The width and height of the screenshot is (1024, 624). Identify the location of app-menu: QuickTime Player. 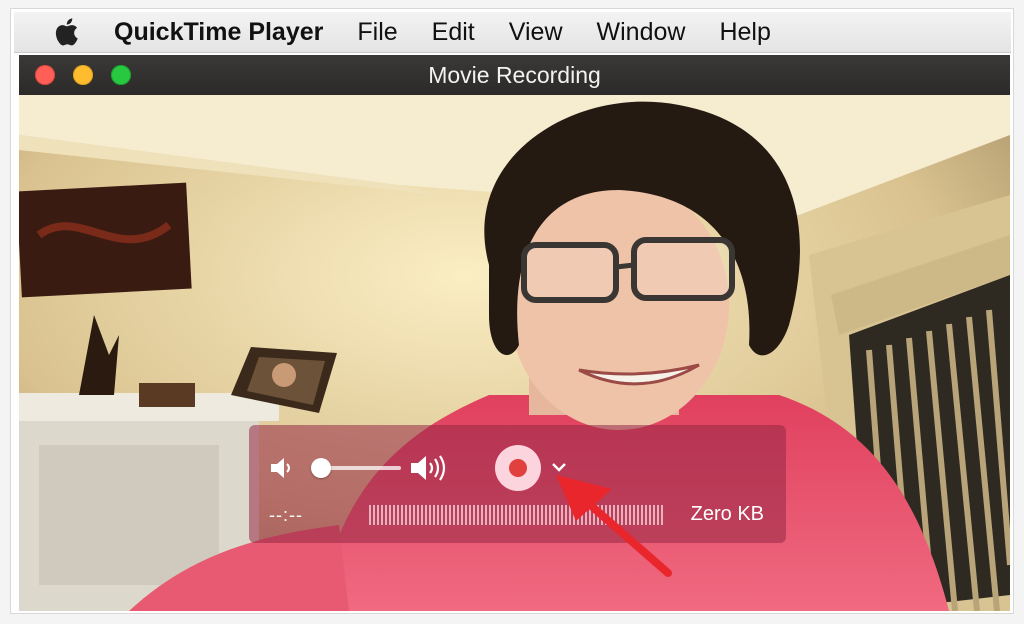
(218, 32).